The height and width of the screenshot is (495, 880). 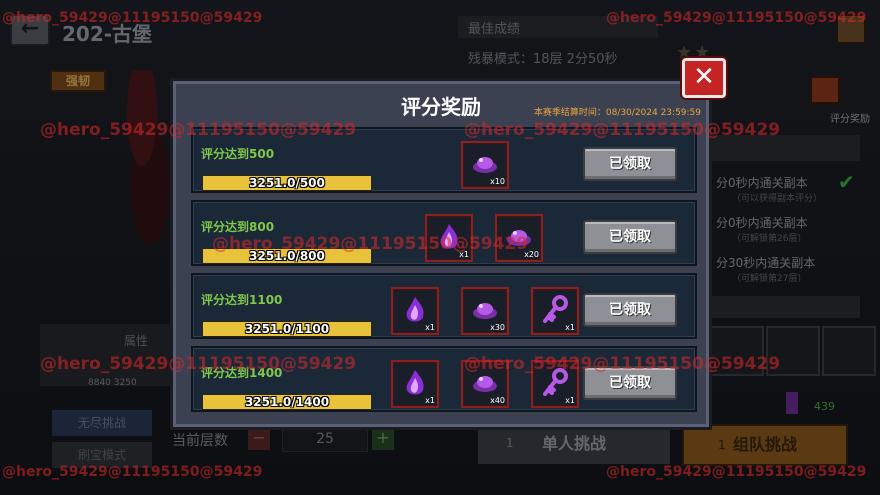 What do you see at coordinates (444, 233) in the screenshot?
I see `reward-row: 评分达到800 3251.0/800 x1 x20 已领取` at bounding box center [444, 233].